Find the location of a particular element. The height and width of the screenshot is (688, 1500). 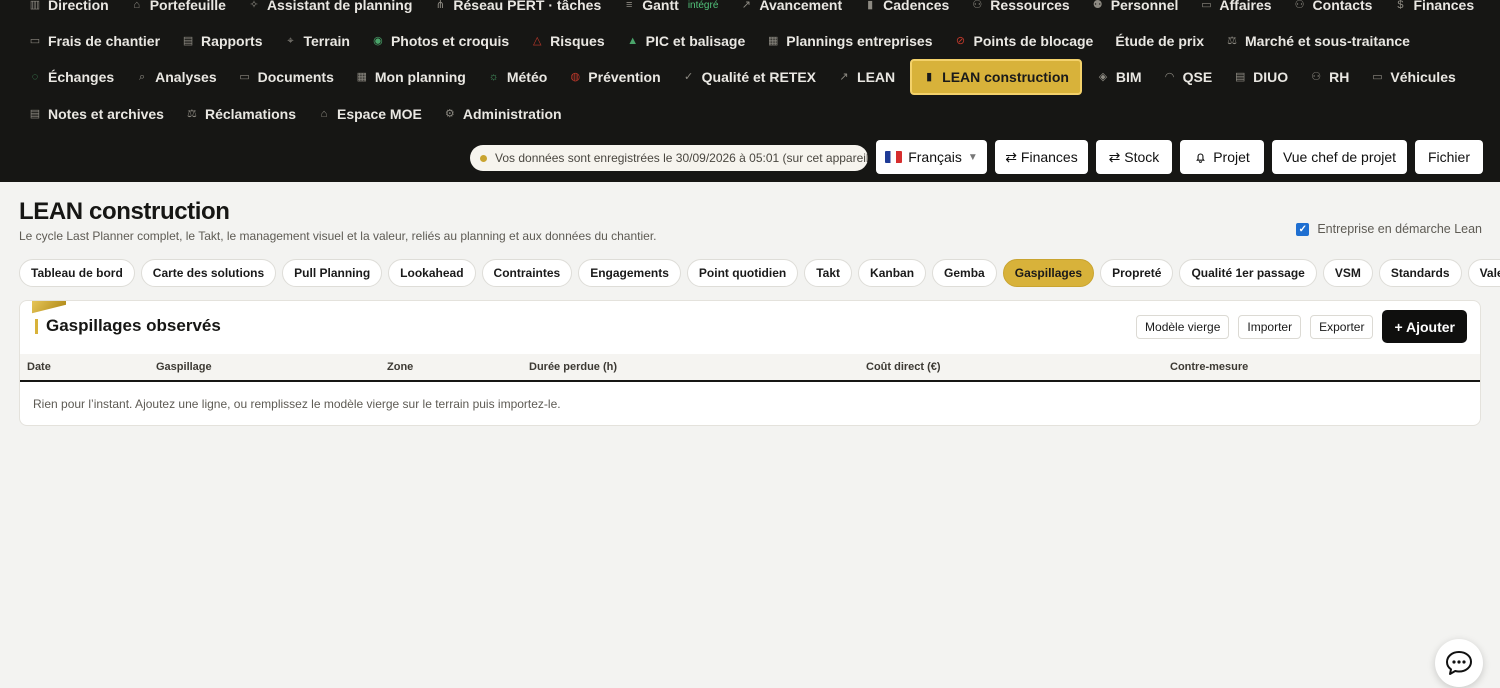

nav-item-terrain: ⌖ Terrain is located at coordinates (317, 41).